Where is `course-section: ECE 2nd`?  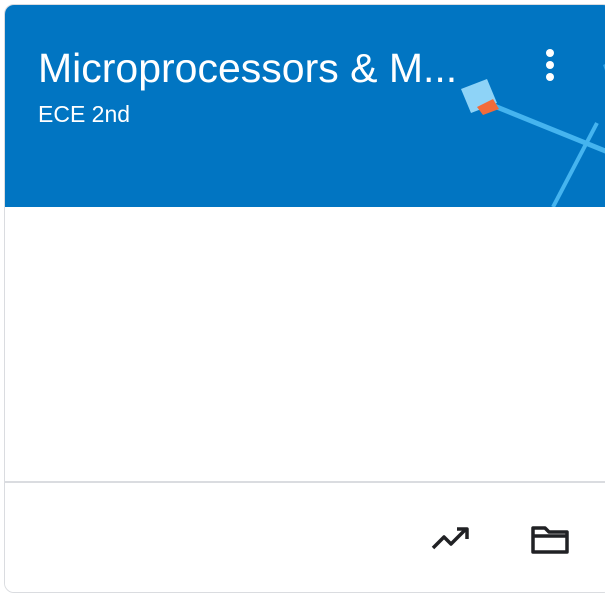 course-section: ECE 2nd is located at coordinates (84, 114).